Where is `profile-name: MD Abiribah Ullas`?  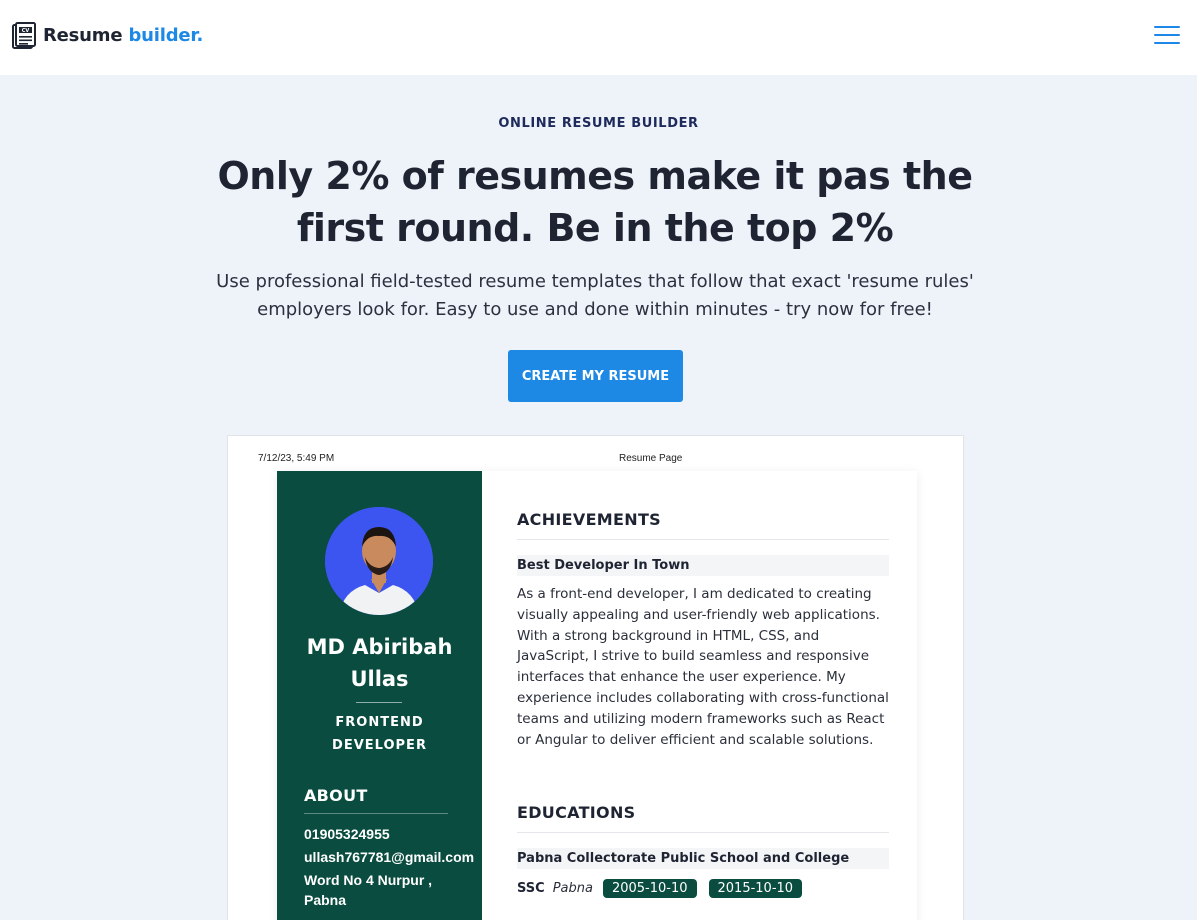
profile-name: MD Abiribah Ullas is located at coordinates (379, 663).